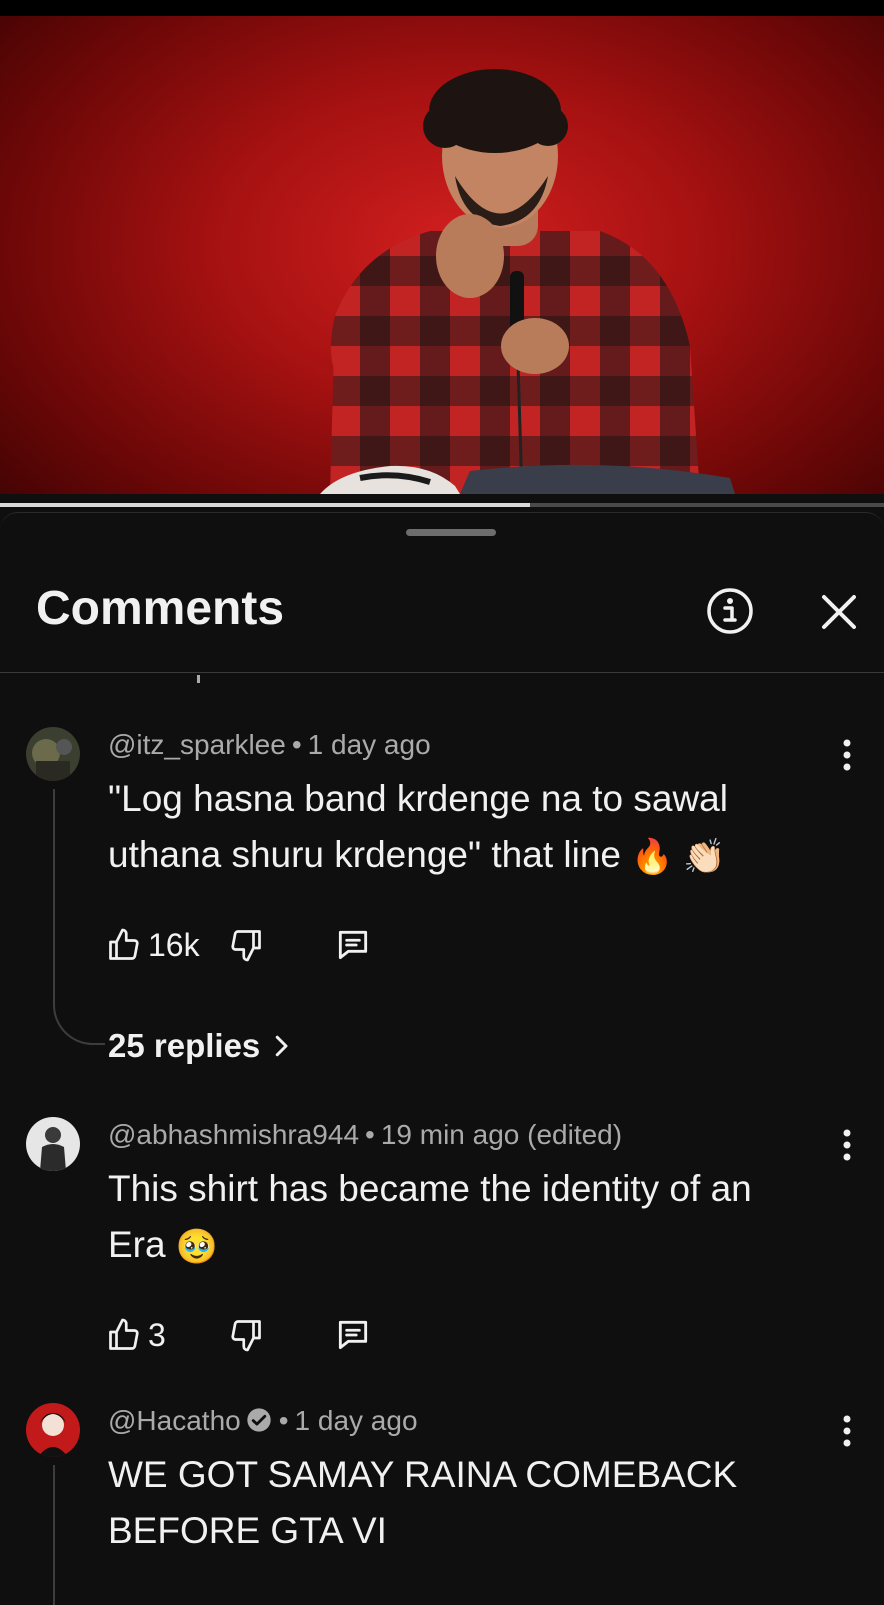  Describe the element at coordinates (678, 857) in the screenshot. I see `fire-clap-emoji: 🔥 👏🏻` at that location.